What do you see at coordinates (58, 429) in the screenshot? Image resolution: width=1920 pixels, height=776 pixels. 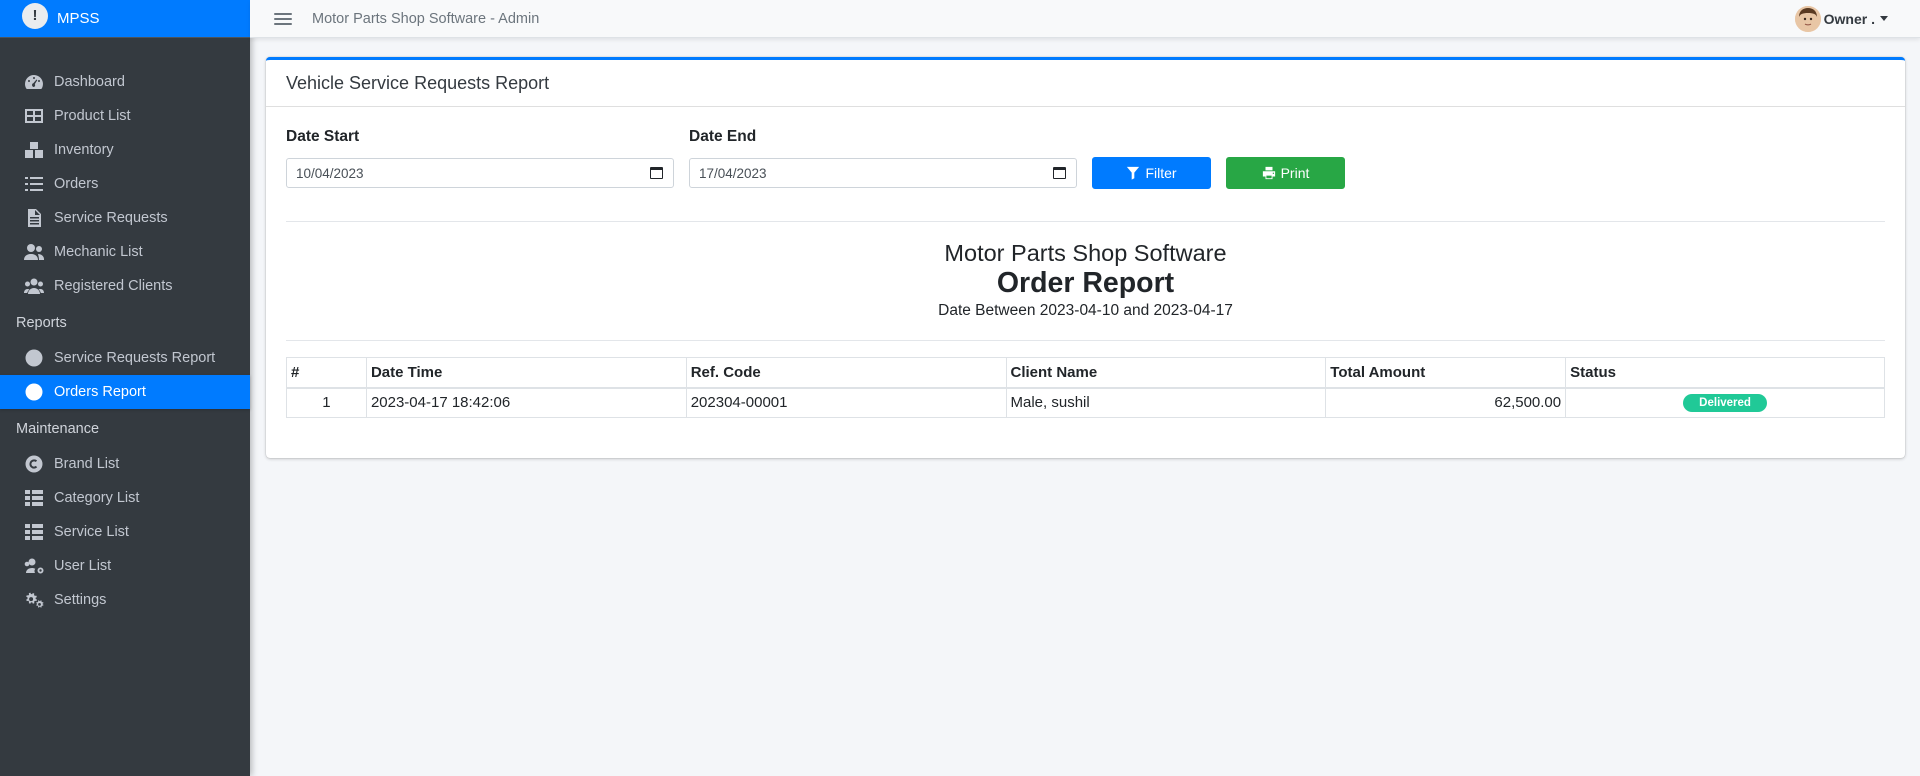 I see `nav-header-maintenance: Maintenance` at bounding box center [58, 429].